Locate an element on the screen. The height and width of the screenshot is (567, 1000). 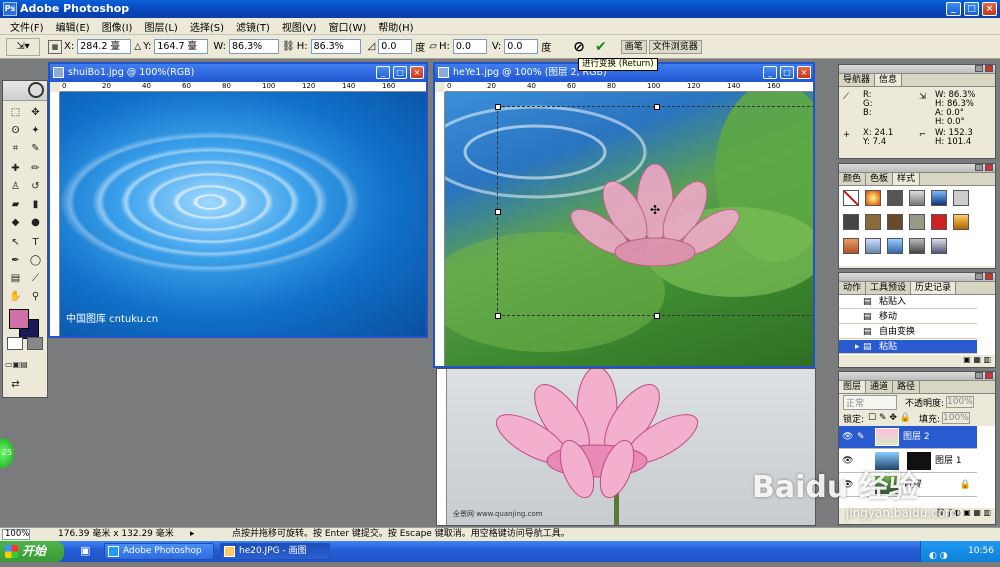
history-item-selected: ▸ ▤ 粘贴 is located at coordinates (908, 347).